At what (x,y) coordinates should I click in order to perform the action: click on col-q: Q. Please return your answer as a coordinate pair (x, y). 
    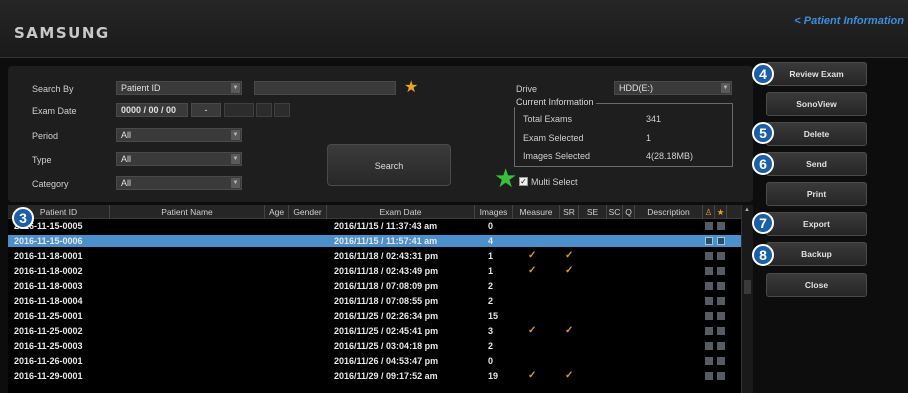
    Looking at the image, I should click on (629, 212).